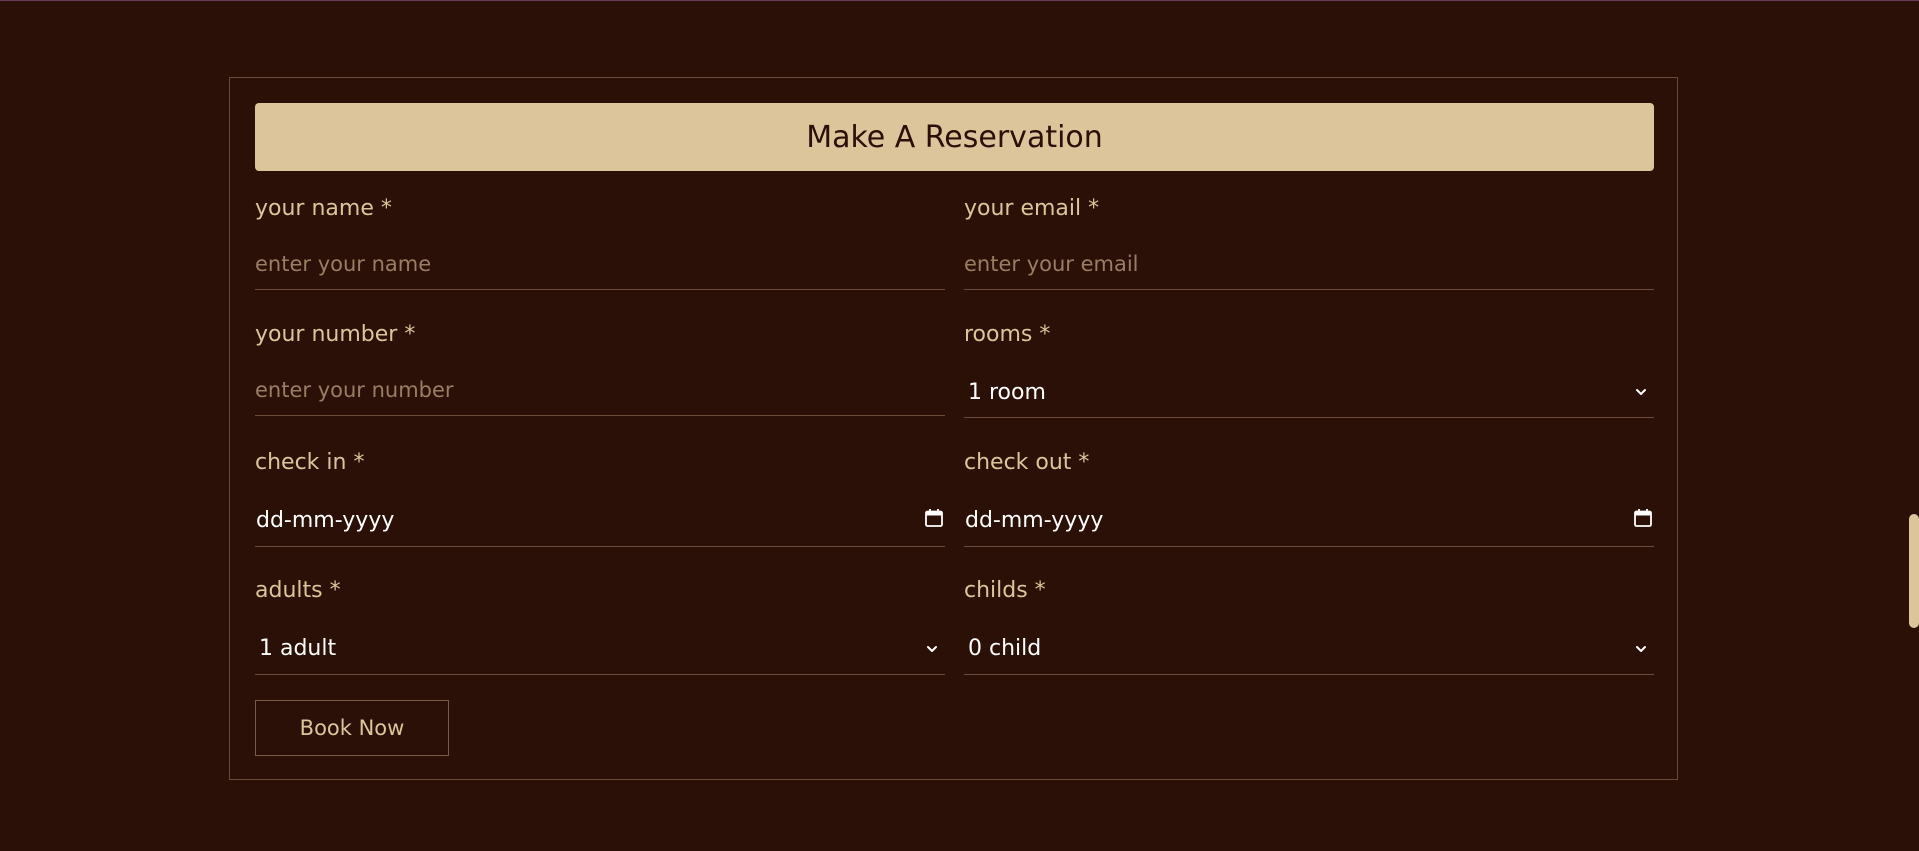 Image resolution: width=1919 pixels, height=851 pixels. What do you see at coordinates (298, 590) in the screenshot?
I see `adults-label: adults *` at bounding box center [298, 590].